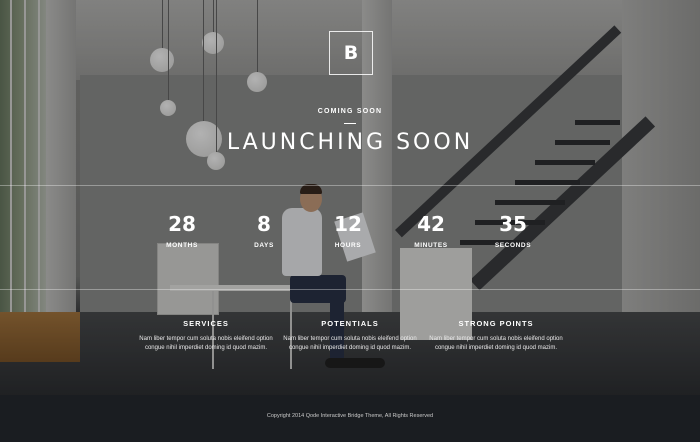  I want to click on countdown-label: MONTHS, so click(182, 245).